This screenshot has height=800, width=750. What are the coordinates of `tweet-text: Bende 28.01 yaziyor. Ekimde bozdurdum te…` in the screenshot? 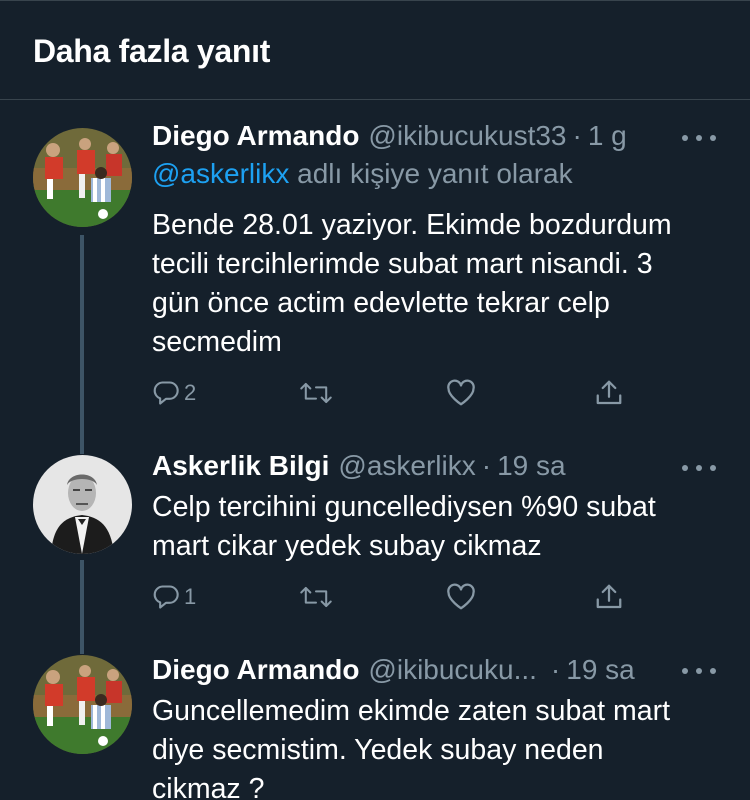 It's located at (437, 284).